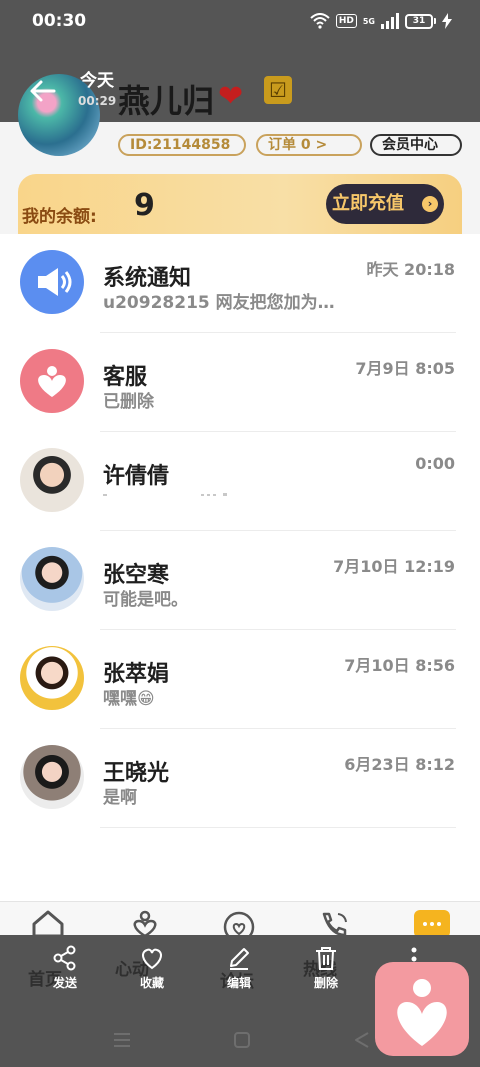  I want to click on notification-date: 今天, so click(97, 81).